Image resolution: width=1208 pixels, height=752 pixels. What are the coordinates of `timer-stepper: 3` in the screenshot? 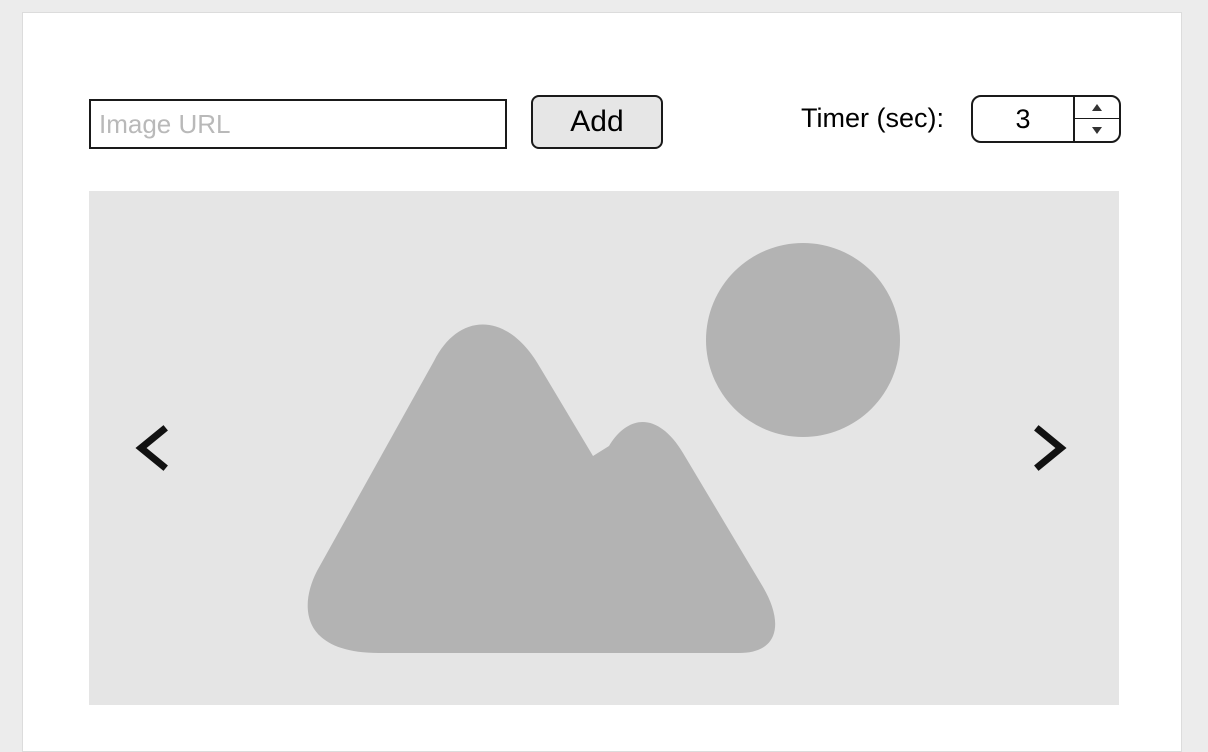 It's located at (1046, 119).